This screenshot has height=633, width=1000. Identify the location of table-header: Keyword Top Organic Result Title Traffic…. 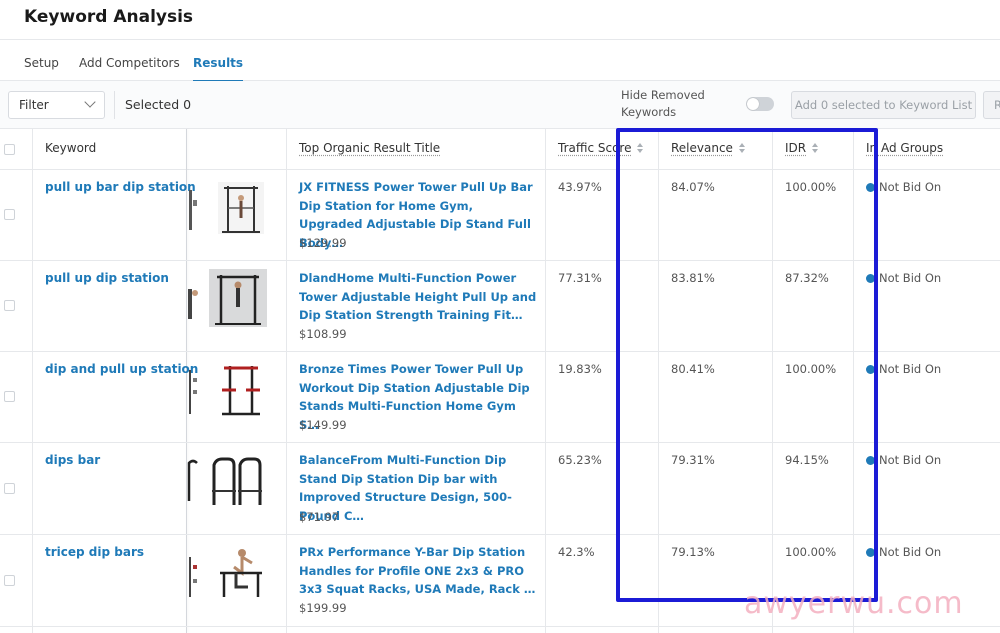
(500, 149).